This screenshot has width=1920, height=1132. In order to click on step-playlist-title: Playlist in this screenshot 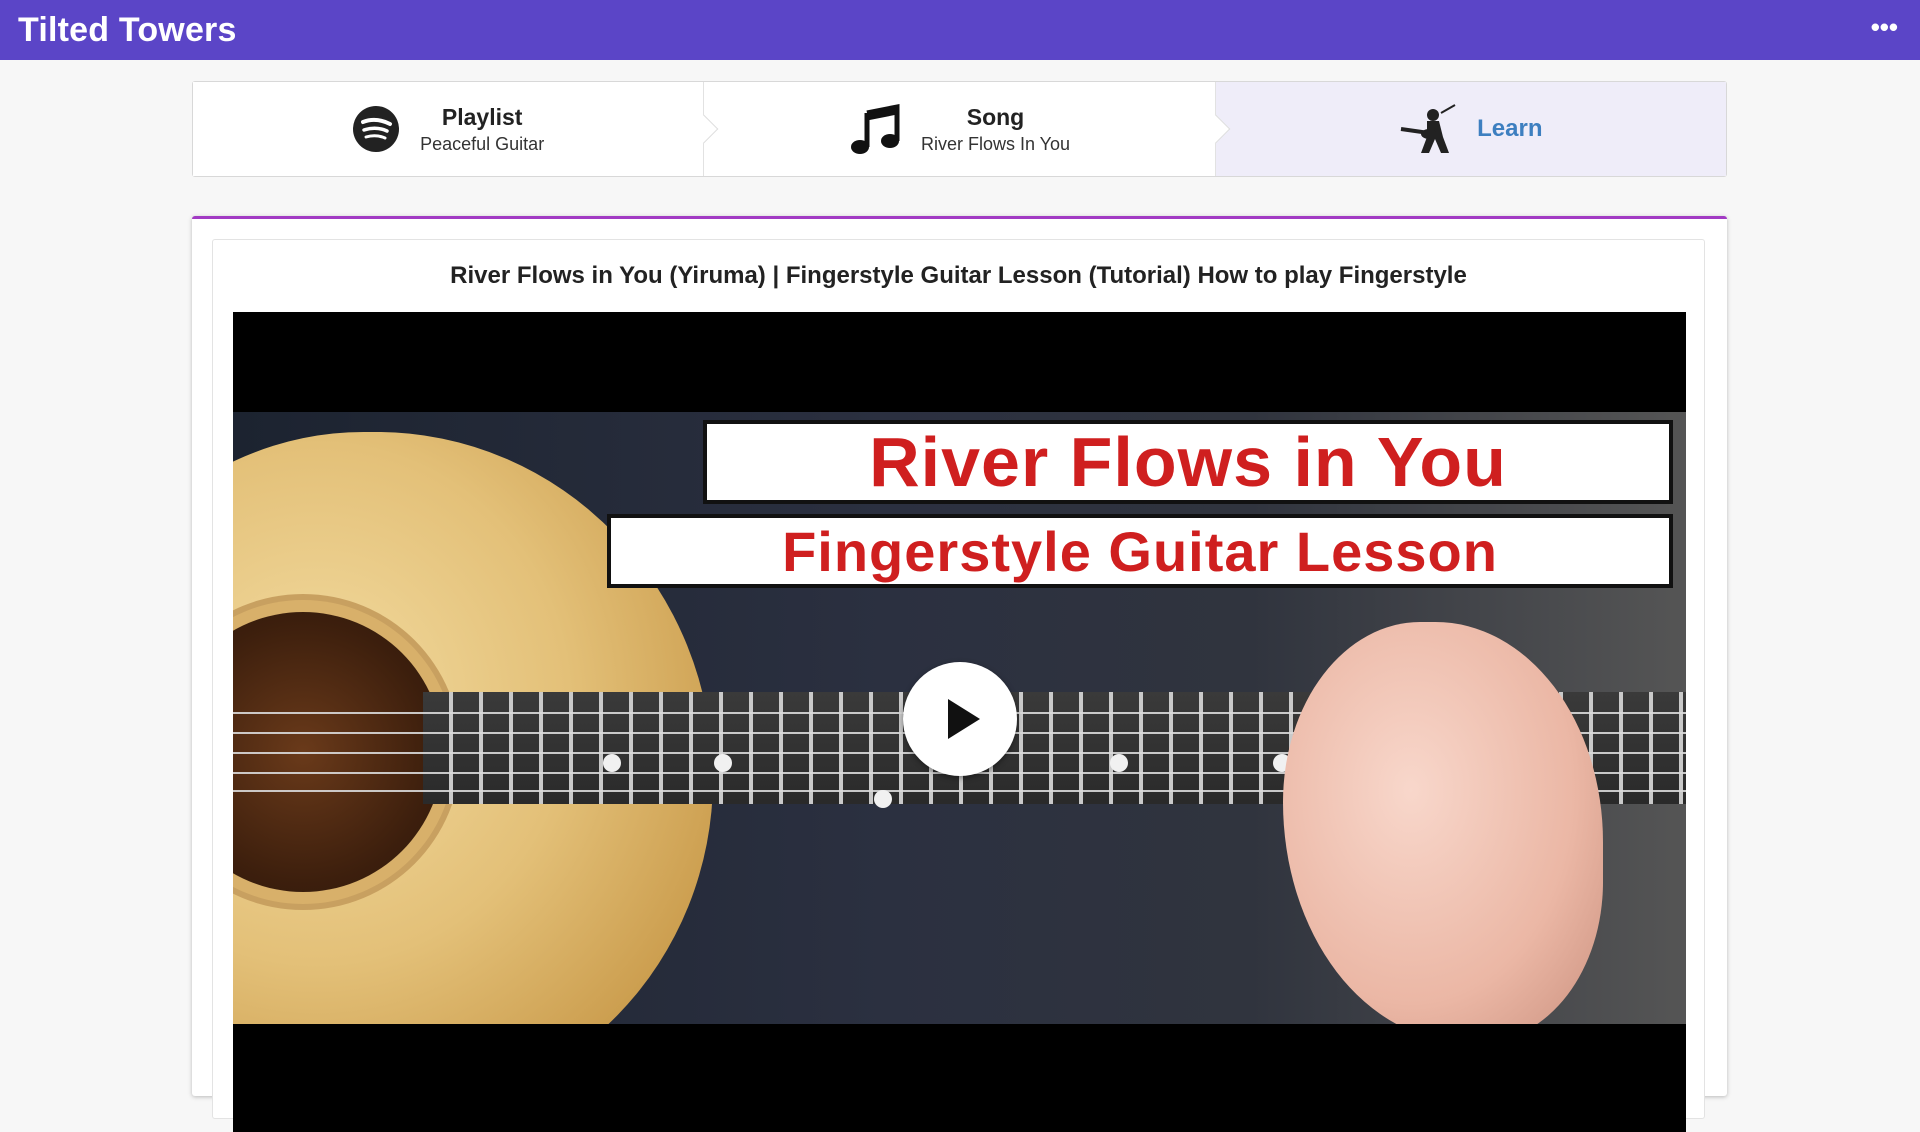, I will do `click(482, 116)`.